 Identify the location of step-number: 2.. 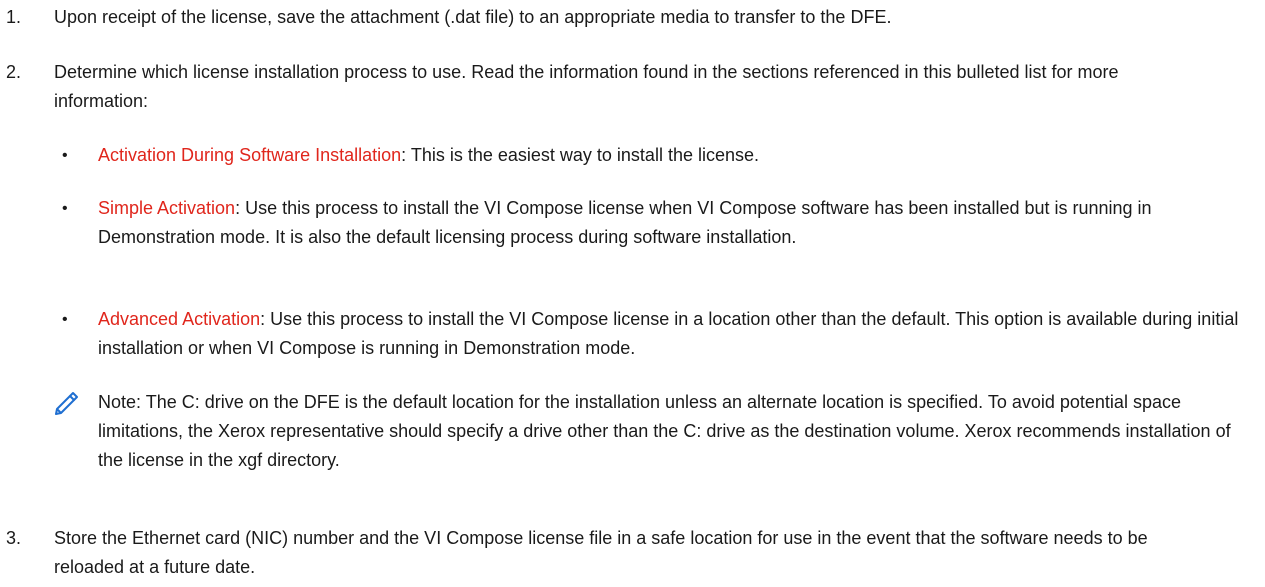
(14, 72).